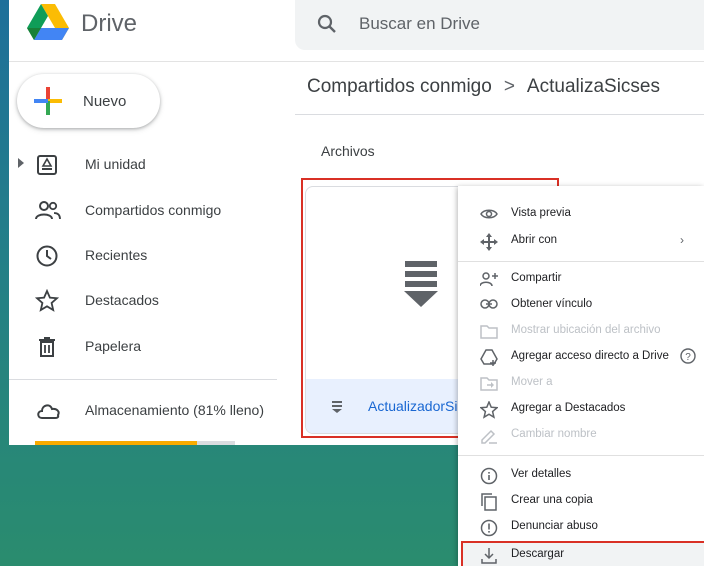 Image resolution: width=704 pixels, height=566 pixels. Describe the element at coordinates (581, 409) in the screenshot. I see `menu-item-agregar-destacados: Agregar a Destacados` at that location.